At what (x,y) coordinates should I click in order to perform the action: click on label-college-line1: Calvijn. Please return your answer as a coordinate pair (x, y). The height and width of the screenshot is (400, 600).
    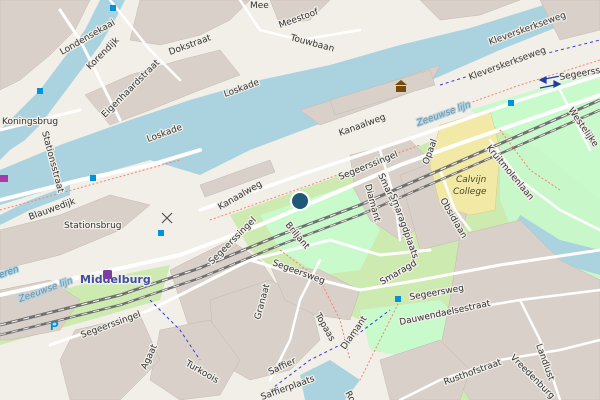
    Looking at the image, I should click on (471, 180).